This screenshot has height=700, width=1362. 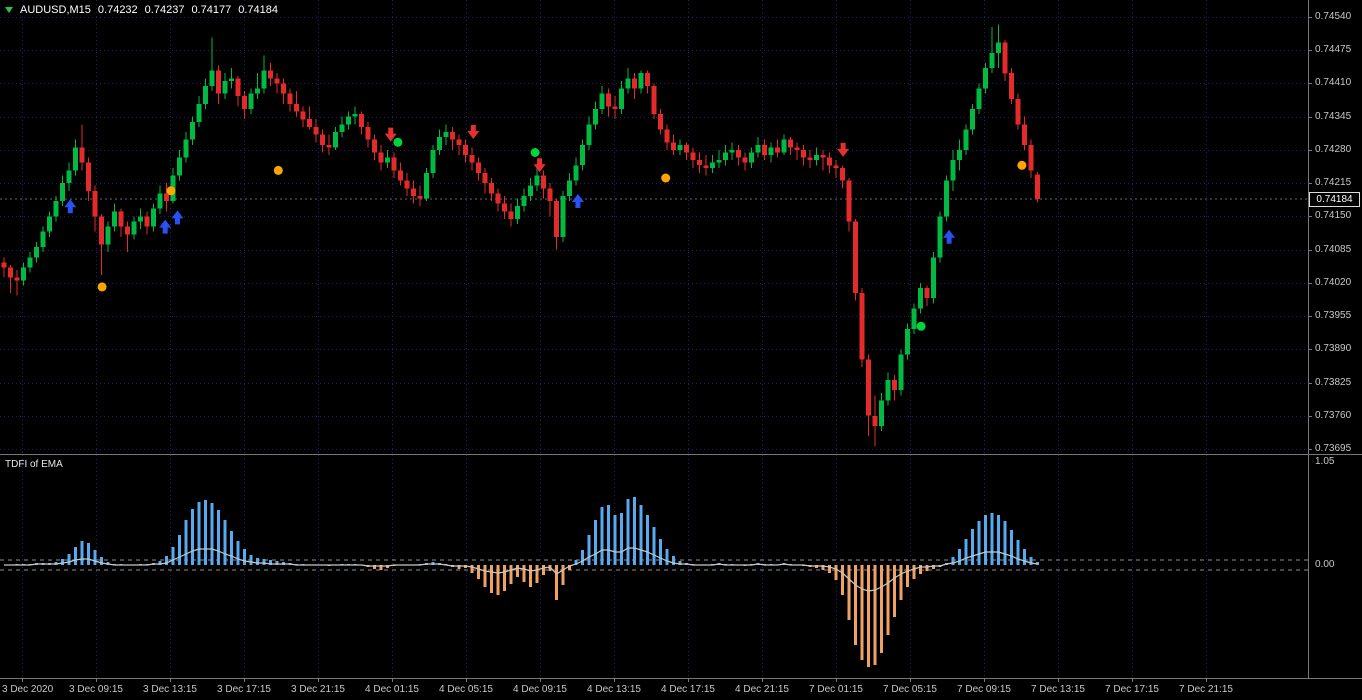 What do you see at coordinates (614, 689) in the screenshot?
I see `time-scale-label: 4 Dec 13:15` at bounding box center [614, 689].